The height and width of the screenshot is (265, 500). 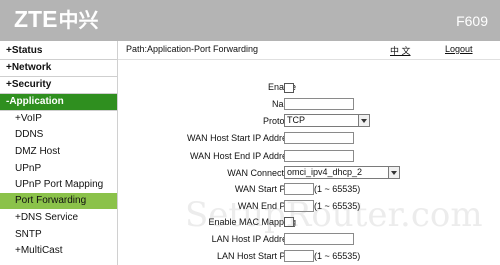 I want to click on wan-start-port-range-hint: (1 ~ 65535), so click(x=337, y=189).